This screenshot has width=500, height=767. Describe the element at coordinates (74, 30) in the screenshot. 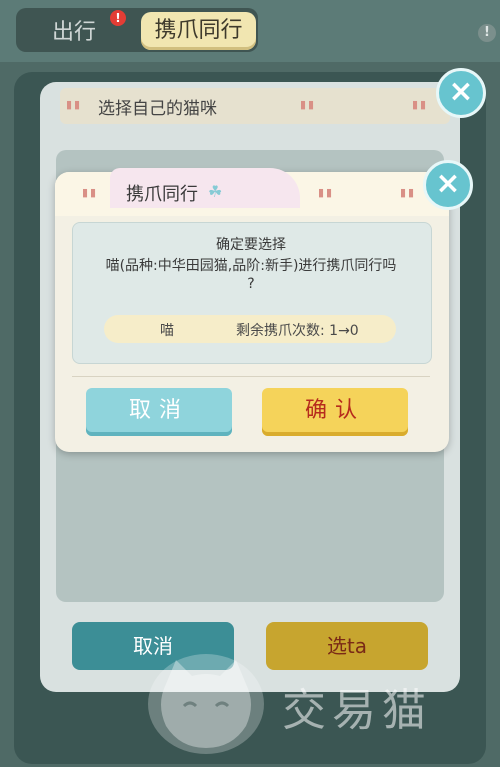

I see `tab-out: 出行` at that location.